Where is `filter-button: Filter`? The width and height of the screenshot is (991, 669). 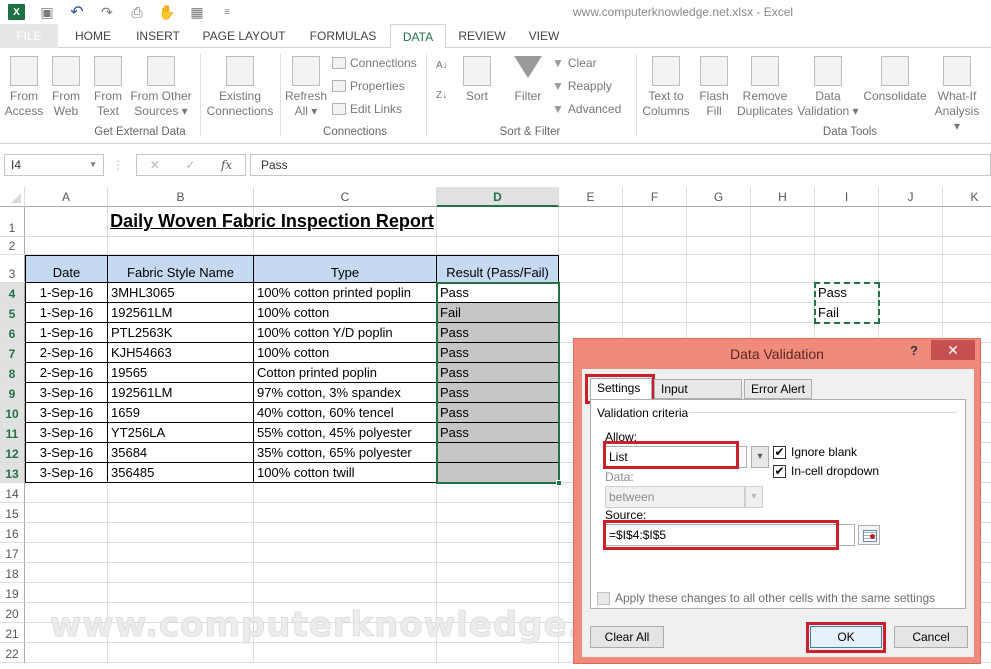 filter-button: Filter is located at coordinates (528, 80).